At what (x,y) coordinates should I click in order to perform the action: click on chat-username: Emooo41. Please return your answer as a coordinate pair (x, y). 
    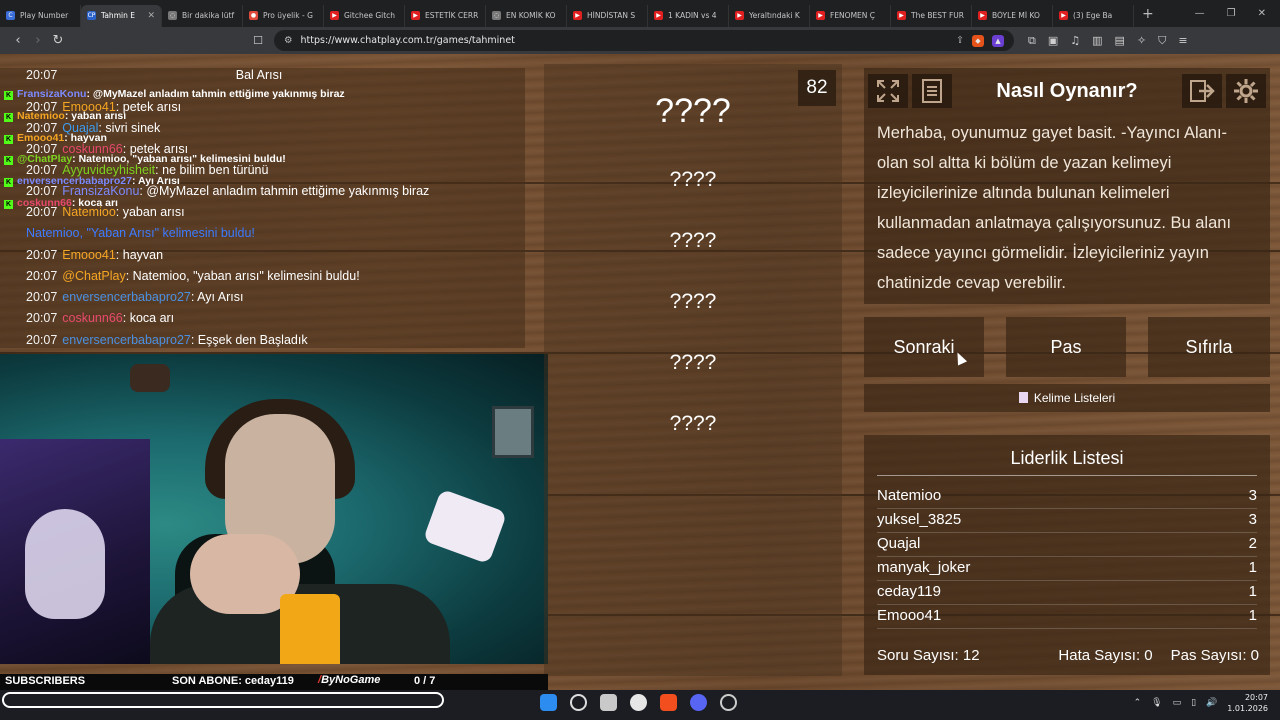
    Looking at the image, I should click on (89, 255).